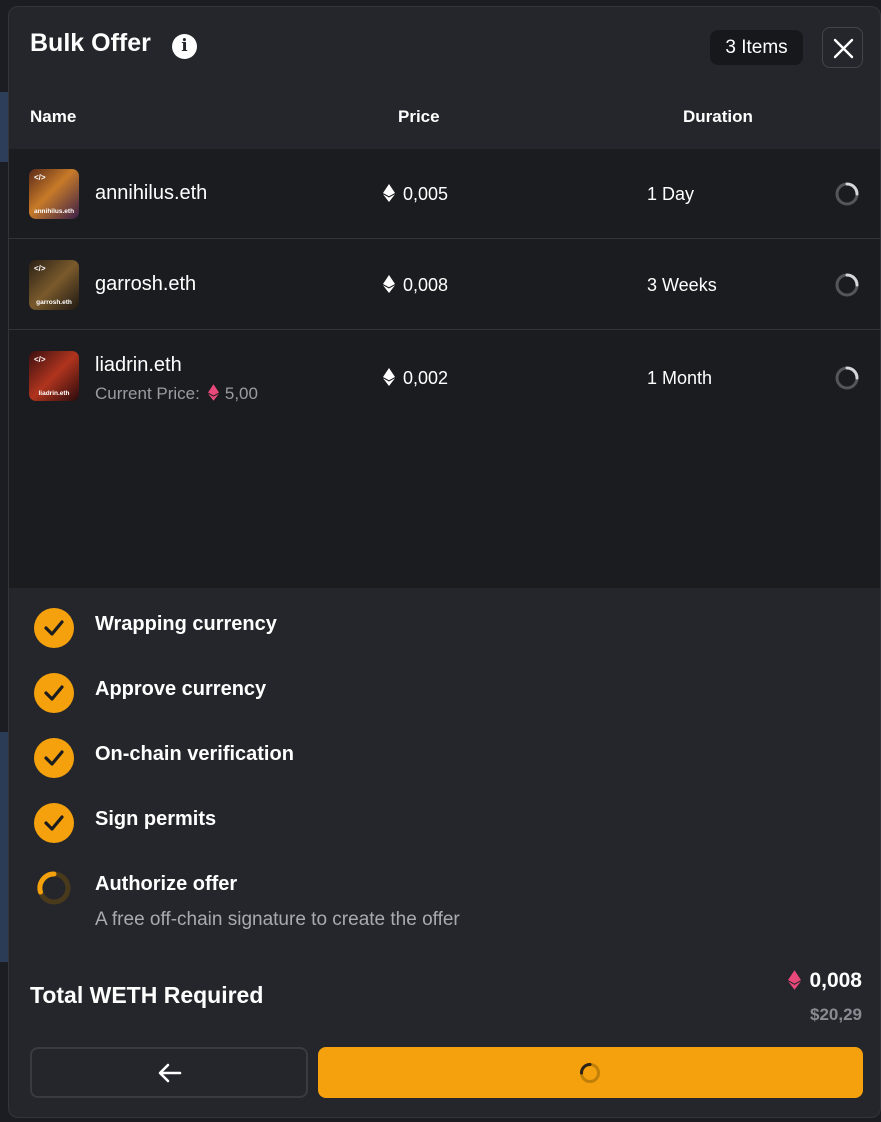 The image size is (881, 1122). I want to click on item-duration: 1 Day, so click(671, 194).